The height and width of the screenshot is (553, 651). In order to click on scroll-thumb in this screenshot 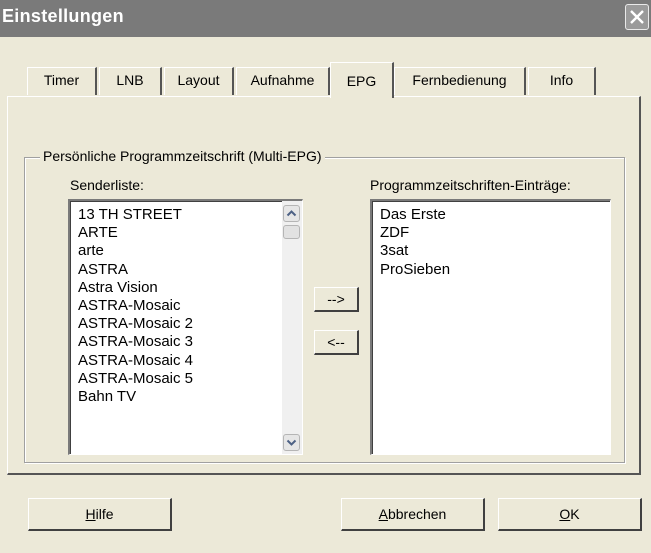, I will do `click(291, 232)`.